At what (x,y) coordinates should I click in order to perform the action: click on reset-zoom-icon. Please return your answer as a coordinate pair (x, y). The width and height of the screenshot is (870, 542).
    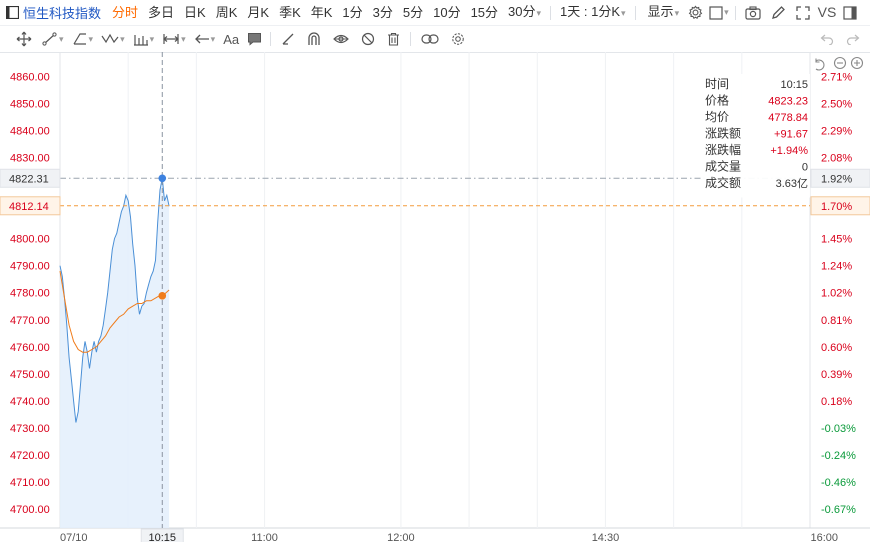
    Looking at the image, I should click on (820, 64).